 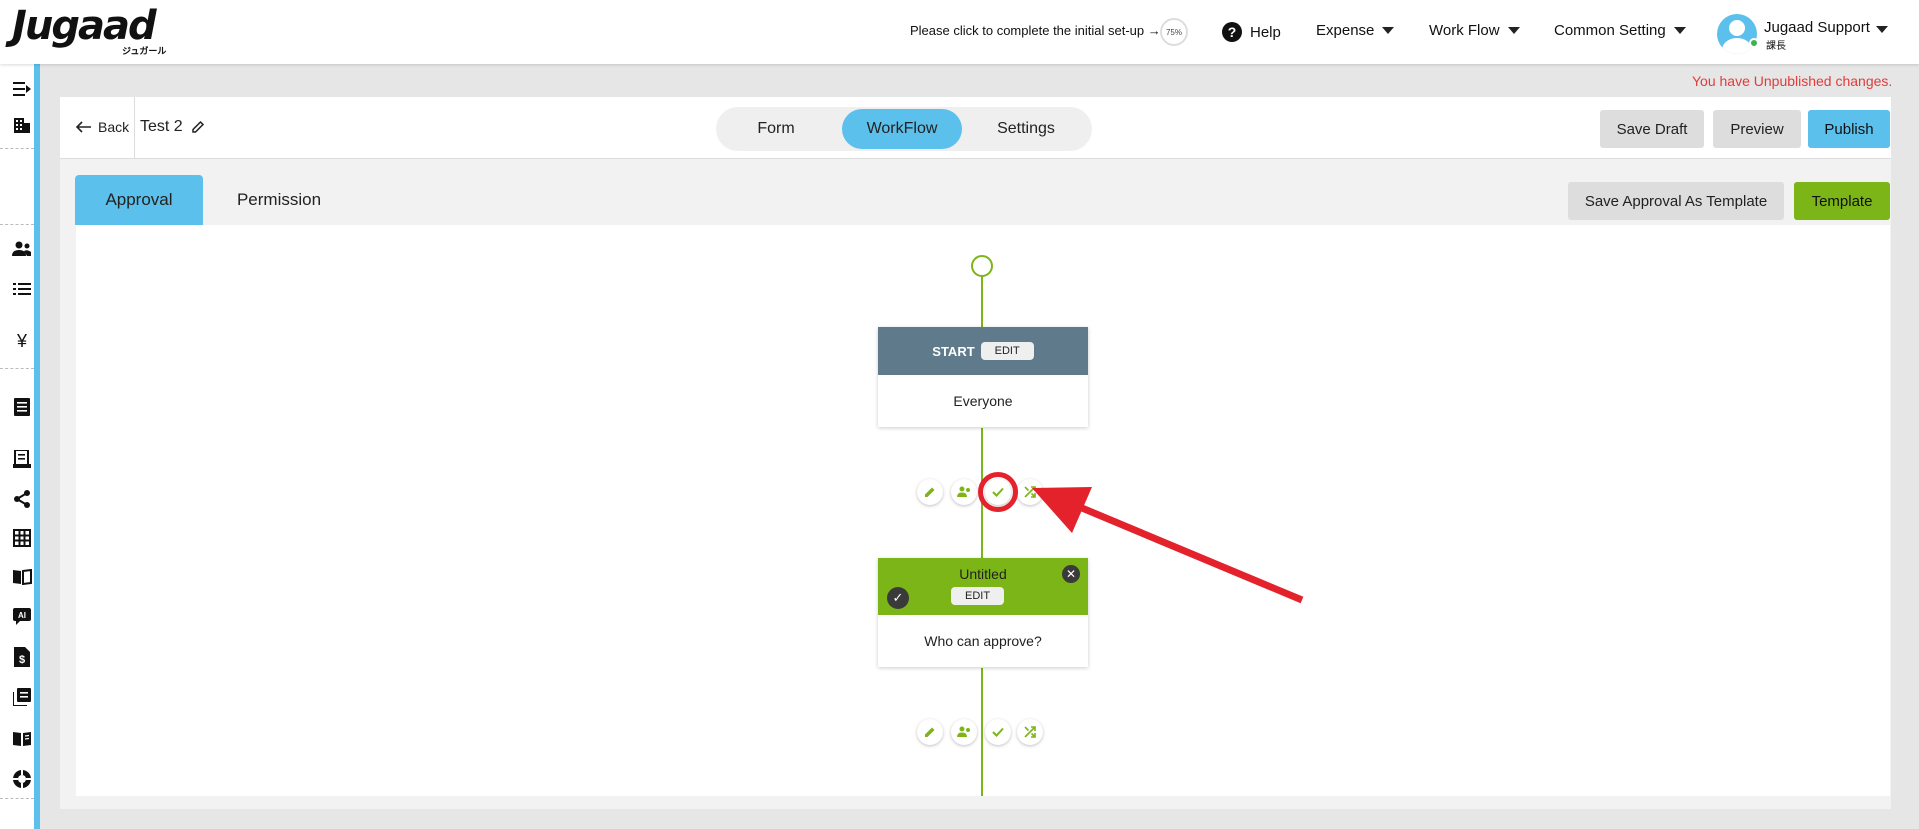 I want to click on back-button: Back, so click(x=102, y=127).